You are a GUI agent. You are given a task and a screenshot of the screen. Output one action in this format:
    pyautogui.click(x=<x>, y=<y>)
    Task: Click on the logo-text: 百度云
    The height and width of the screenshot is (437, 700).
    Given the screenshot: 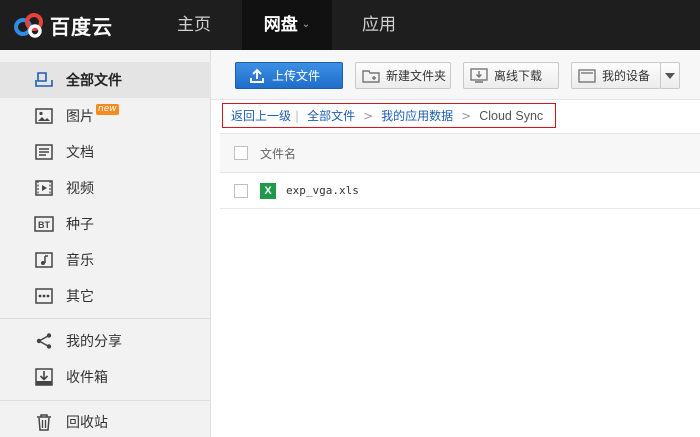 What is the action you would take?
    pyautogui.click(x=81, y=26)
    